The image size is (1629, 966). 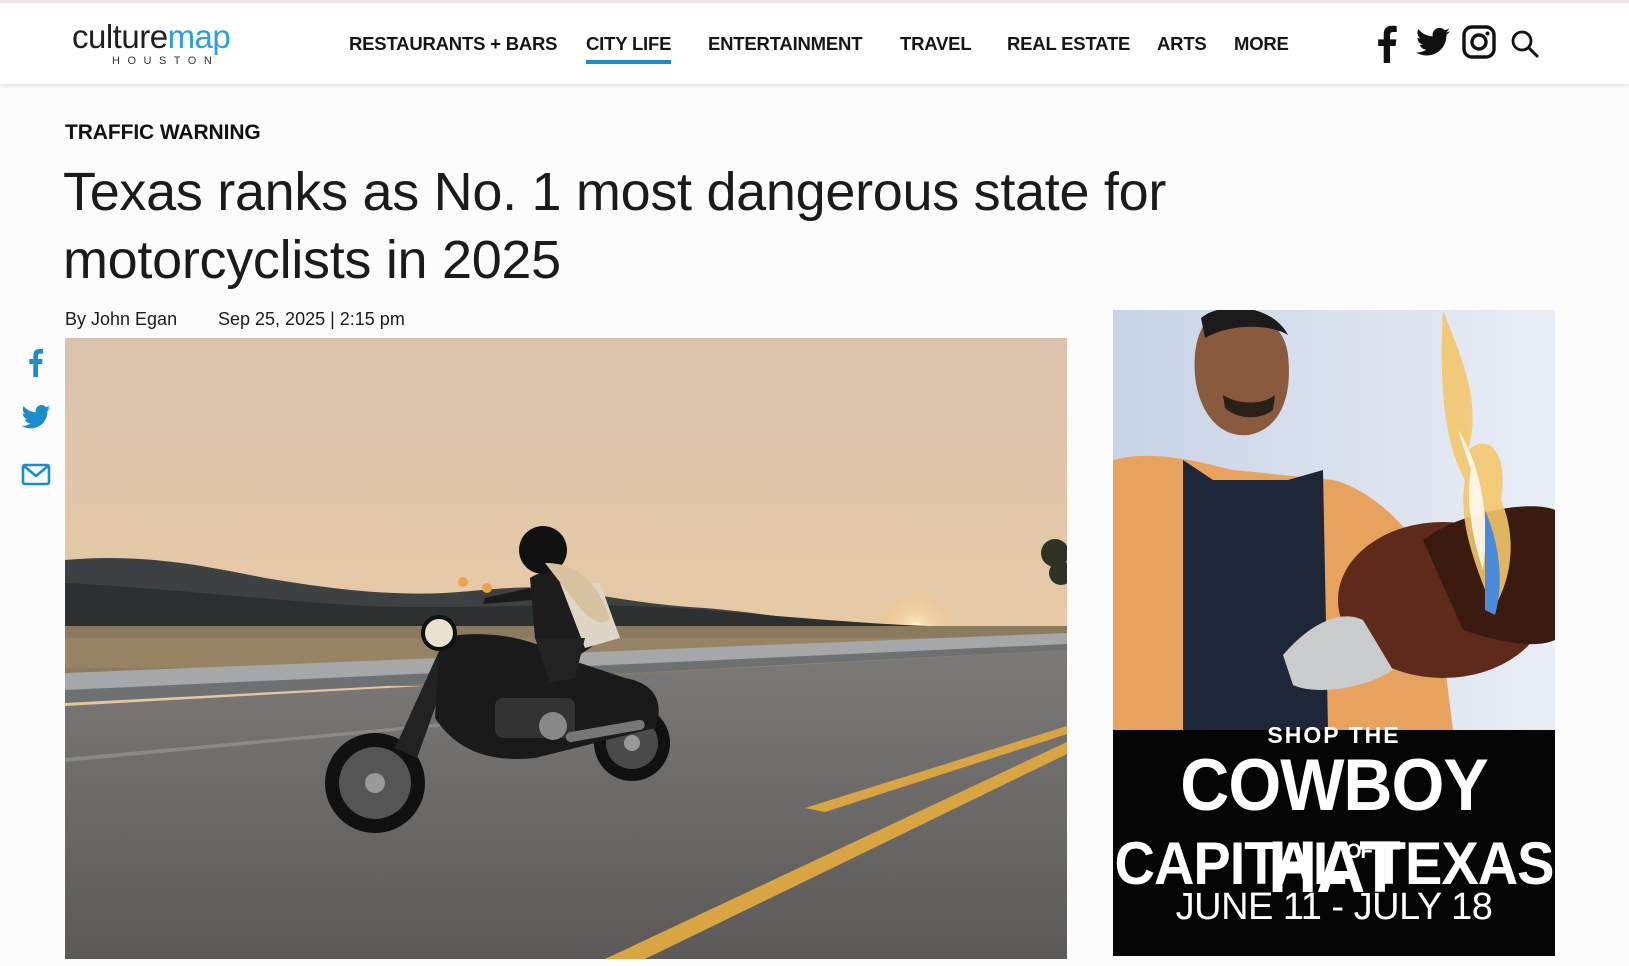 I want to click on logo-city-label: HOUSTON, so click(x=166, y=61).